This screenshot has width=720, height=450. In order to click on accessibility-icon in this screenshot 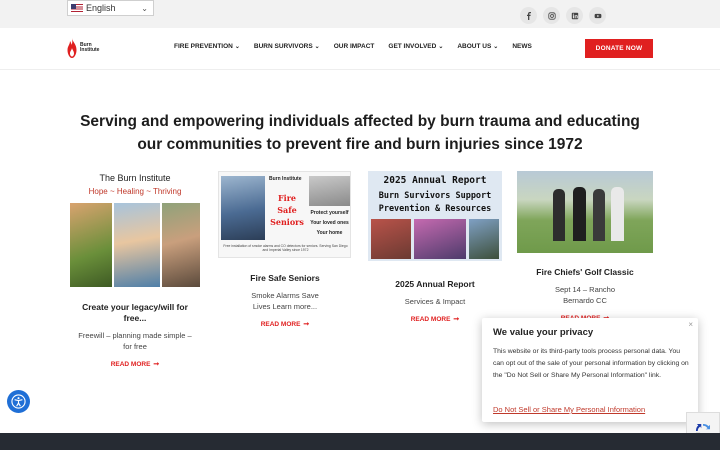, I will do `click(18, 401)`.